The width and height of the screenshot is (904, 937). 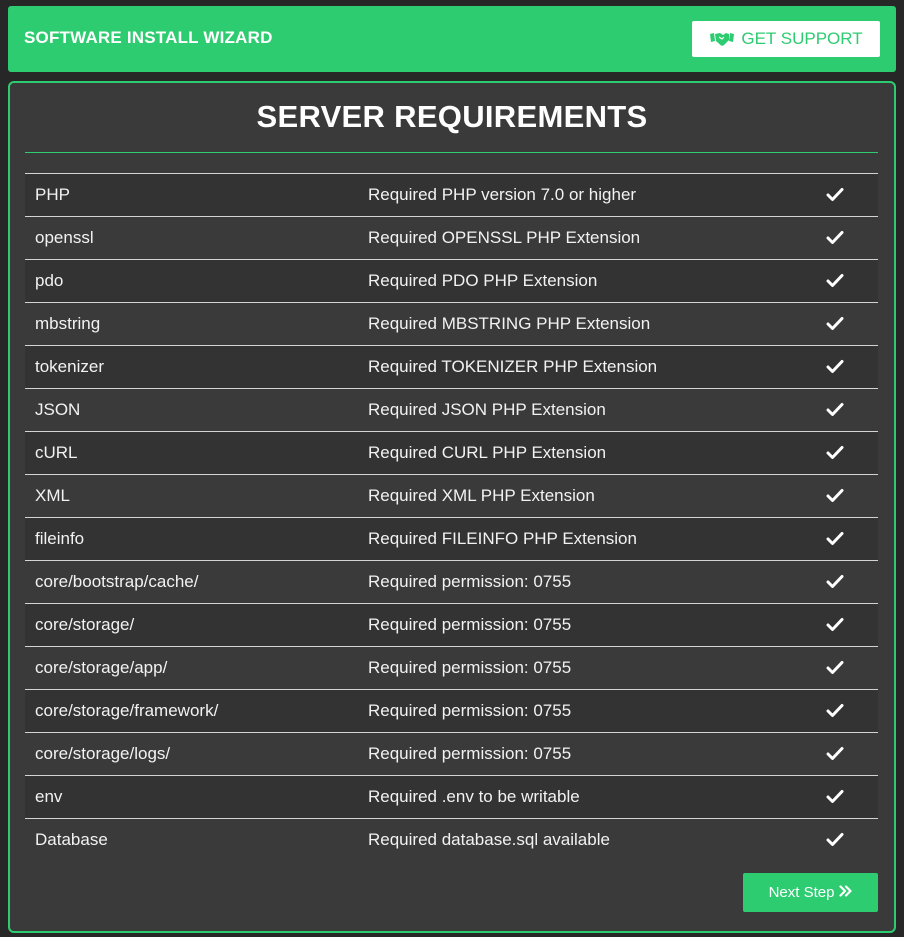 I want to click on requirement-description: Required PDO PHP Extension, so click(x=483, y=280).